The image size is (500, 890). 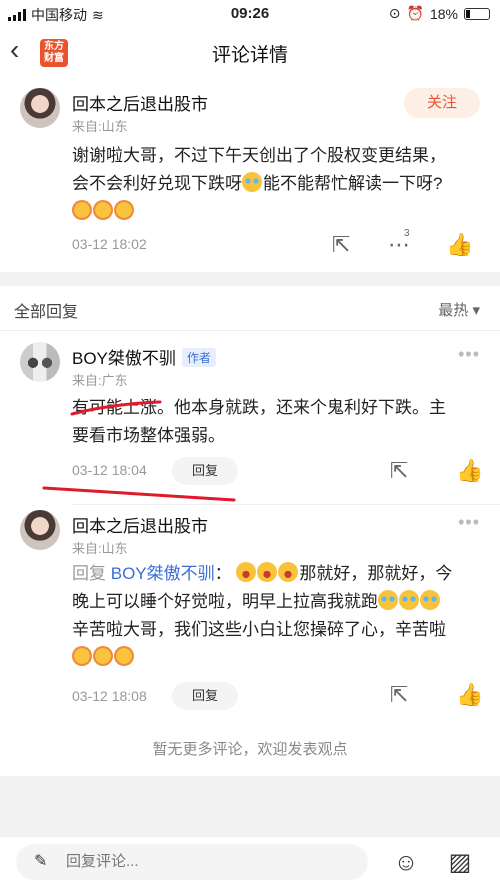 I want to click on reply-location: 来自:广东, so click(x=100, y=380).